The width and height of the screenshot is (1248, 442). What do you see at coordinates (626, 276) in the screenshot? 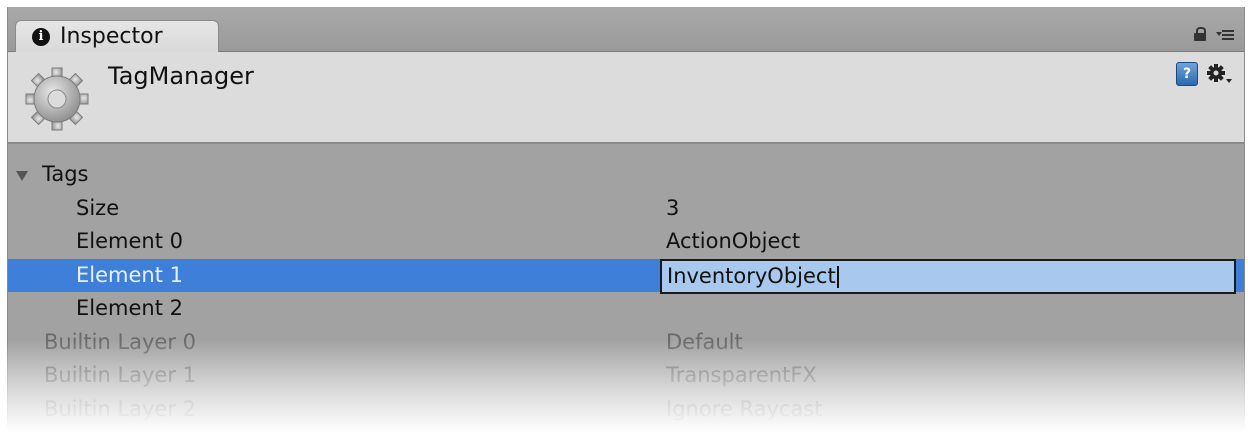
I see `element-row-selected: Element 1 InventoryObject` at bounding box center [626, 276].